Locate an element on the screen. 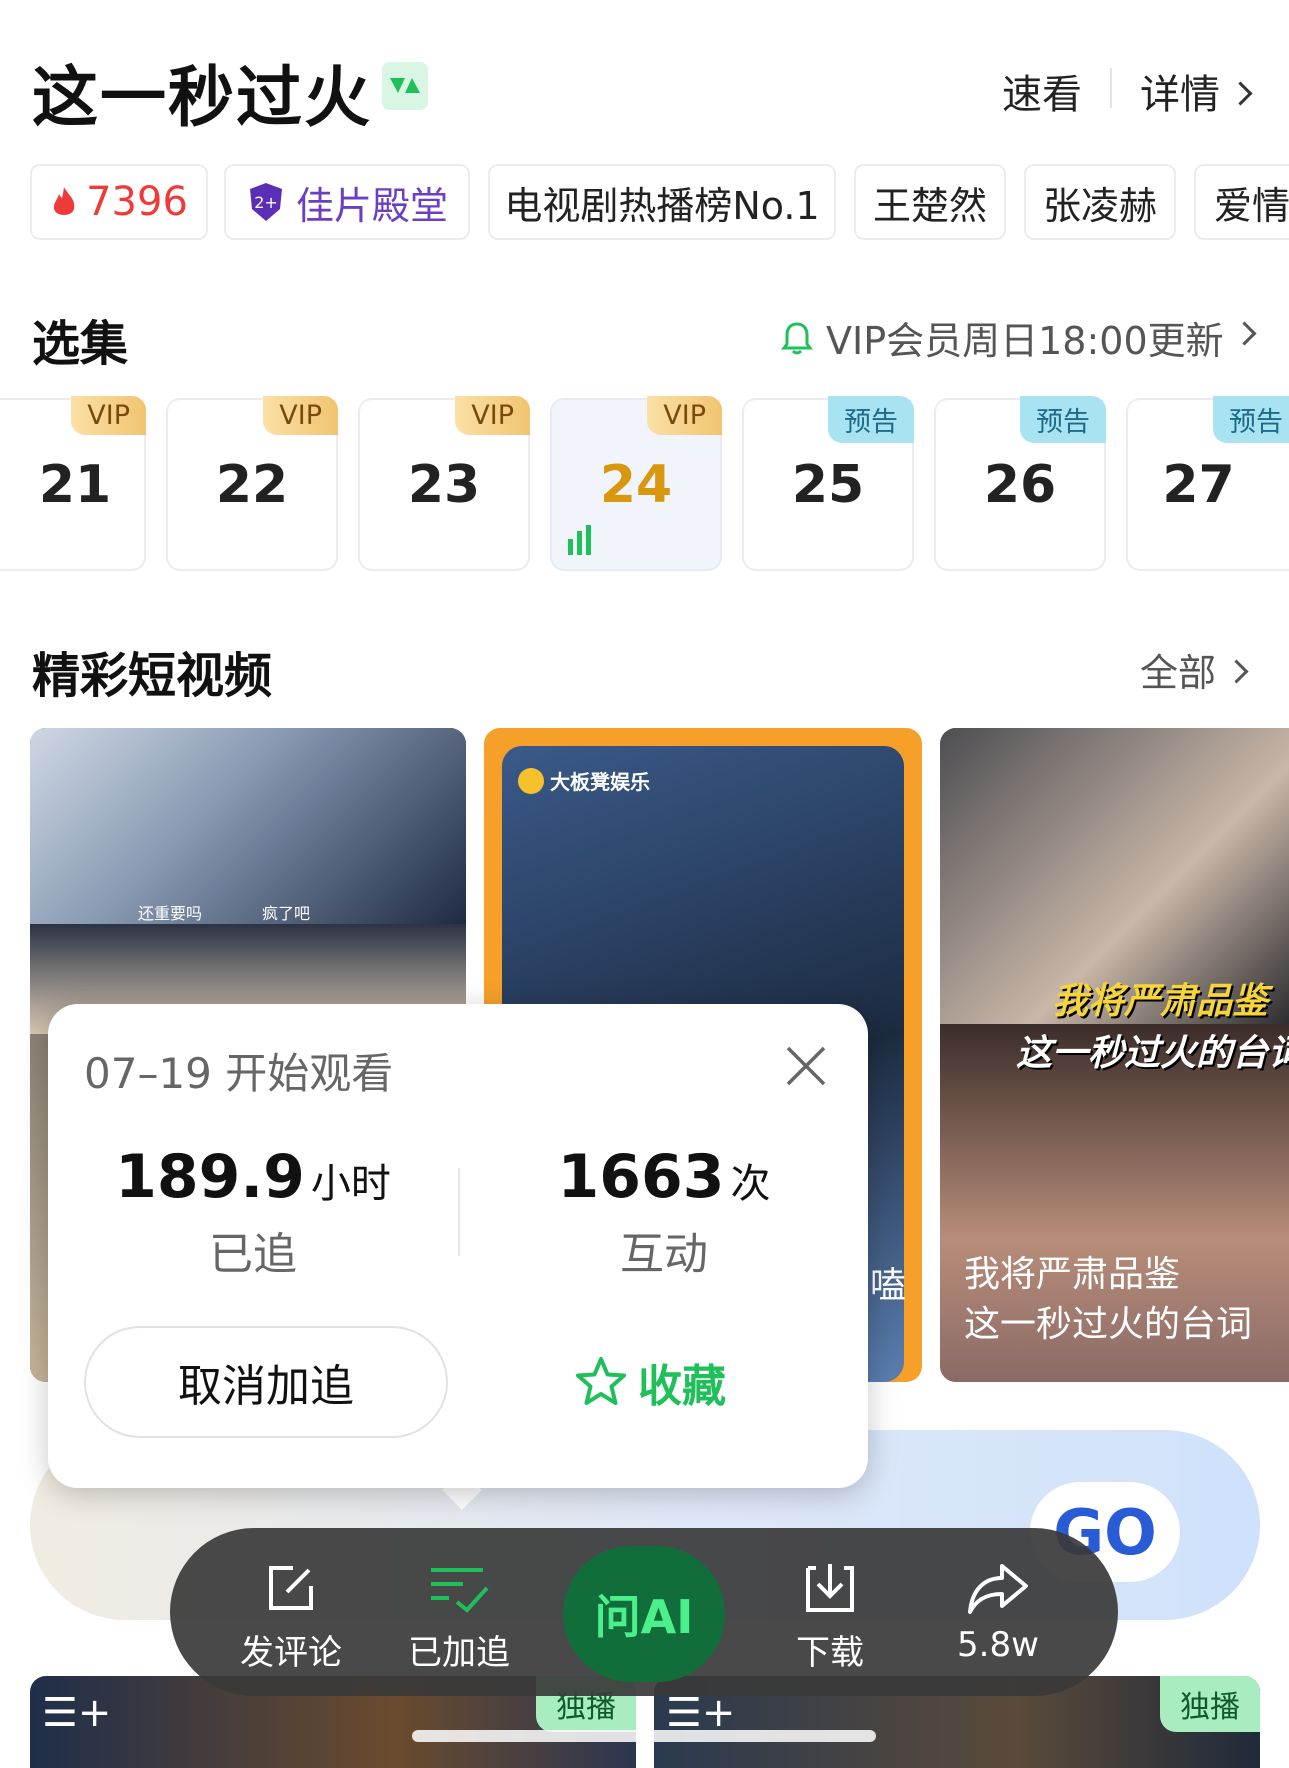  tag-award: 2+ 佳片殿堂 is located at coordinates (347, 202).